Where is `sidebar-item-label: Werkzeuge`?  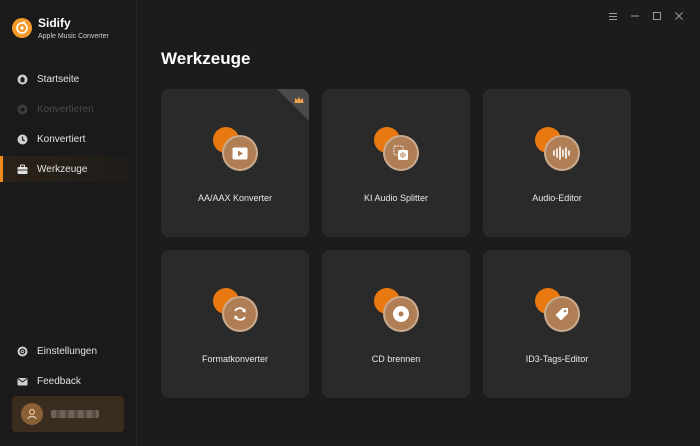 sidebar-item-label: Werkzeuge is located at coordinates (62, 169).